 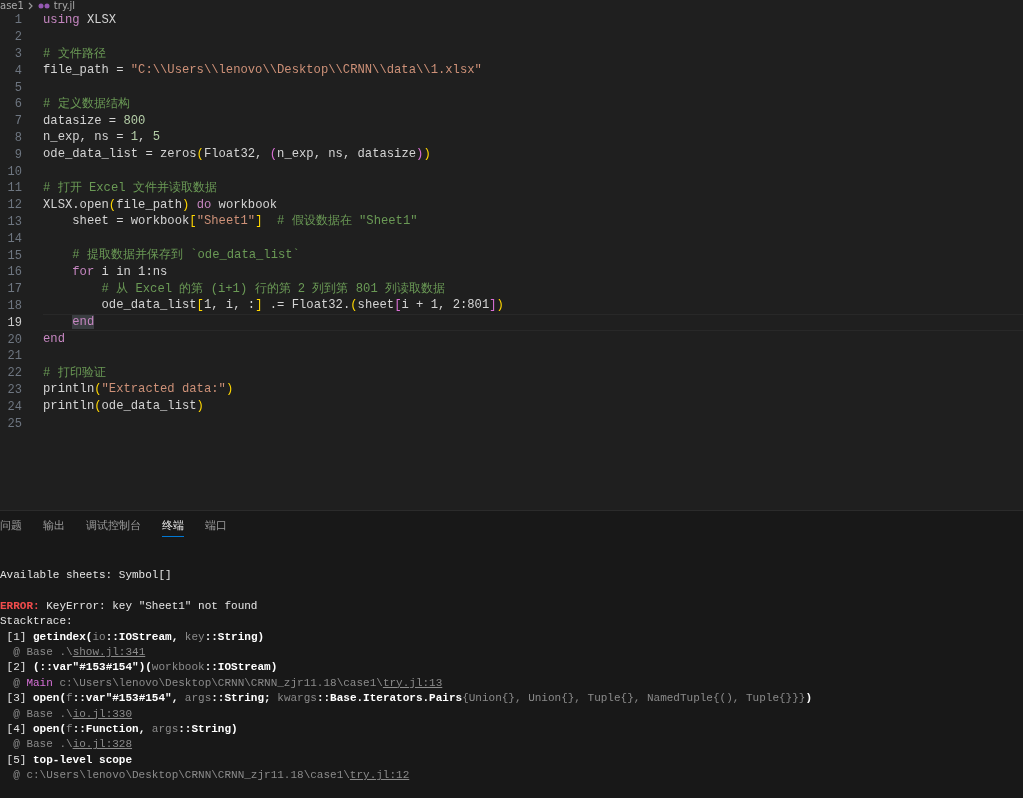 I want to click on terminal-line: [5] top-level scope, so click(x=69, y=760).